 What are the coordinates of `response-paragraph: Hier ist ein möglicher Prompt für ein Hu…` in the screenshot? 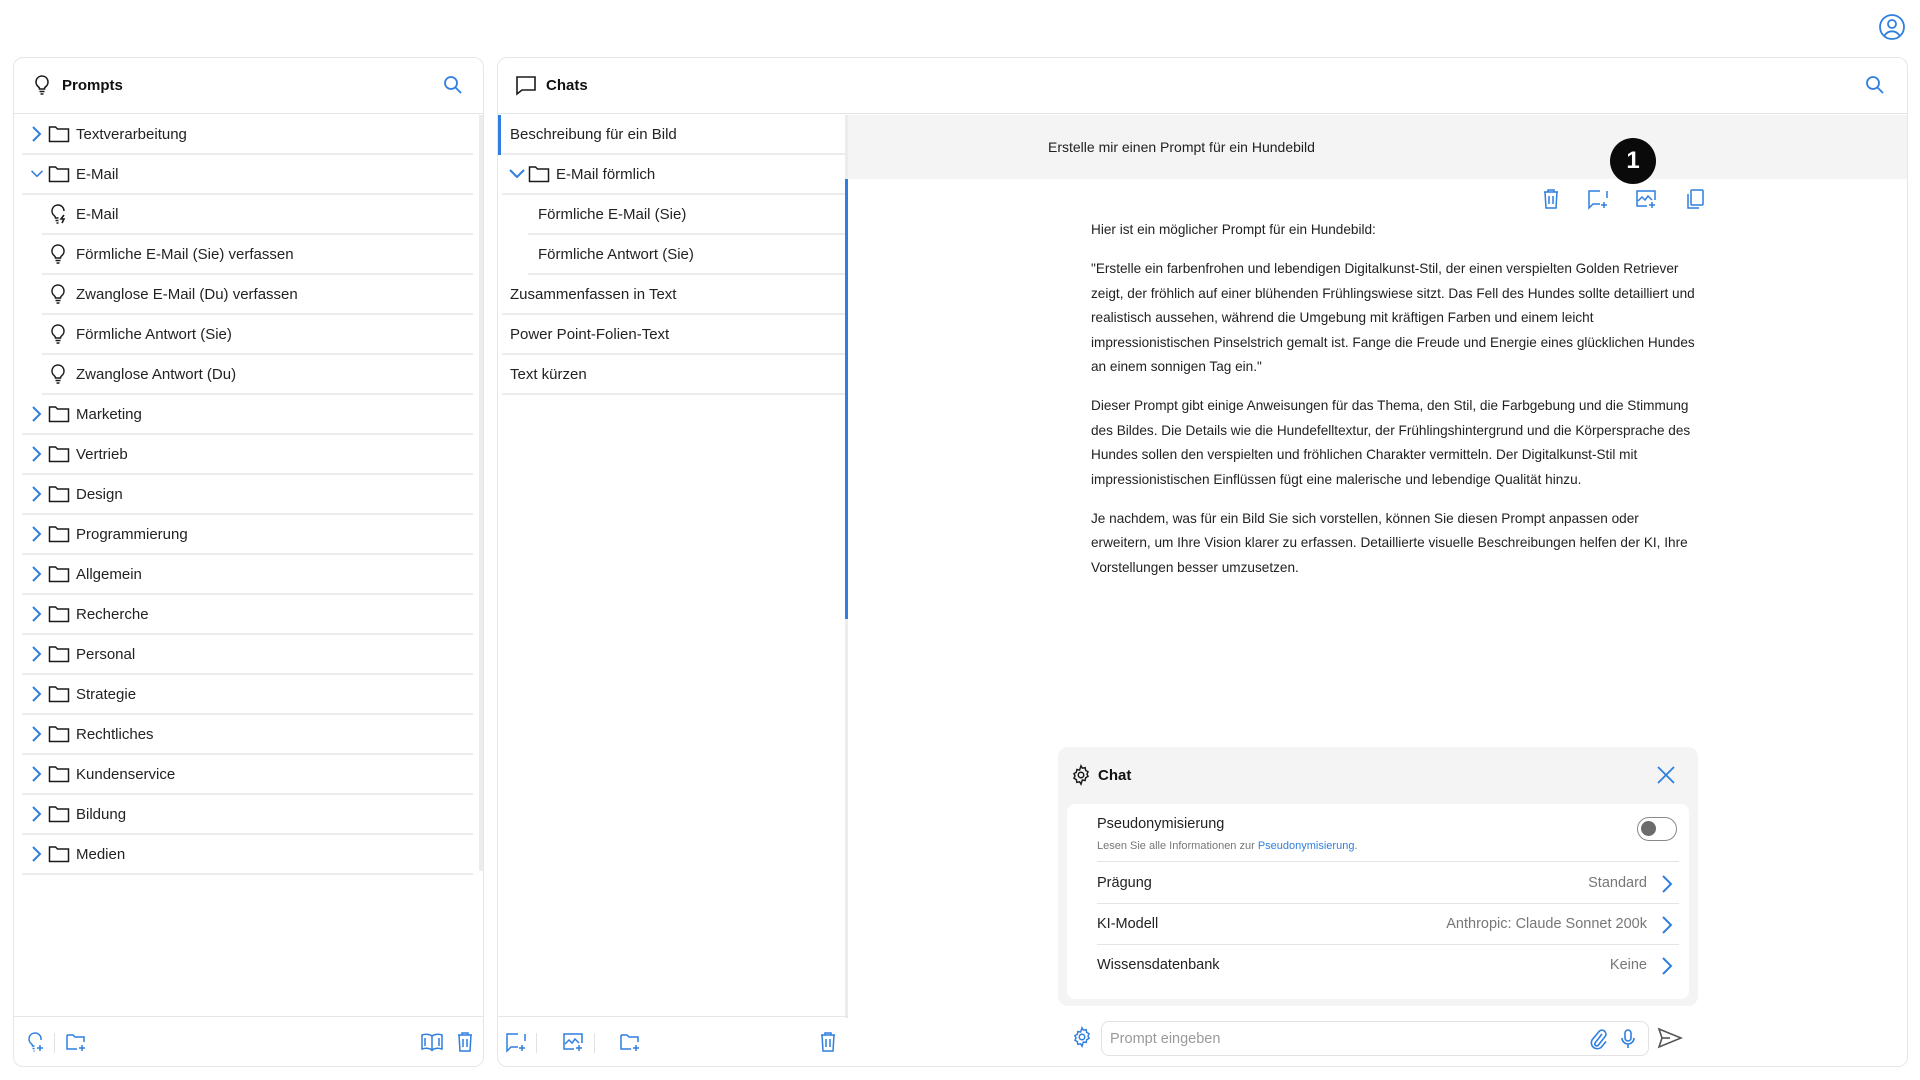 It's located at (1233, 229).